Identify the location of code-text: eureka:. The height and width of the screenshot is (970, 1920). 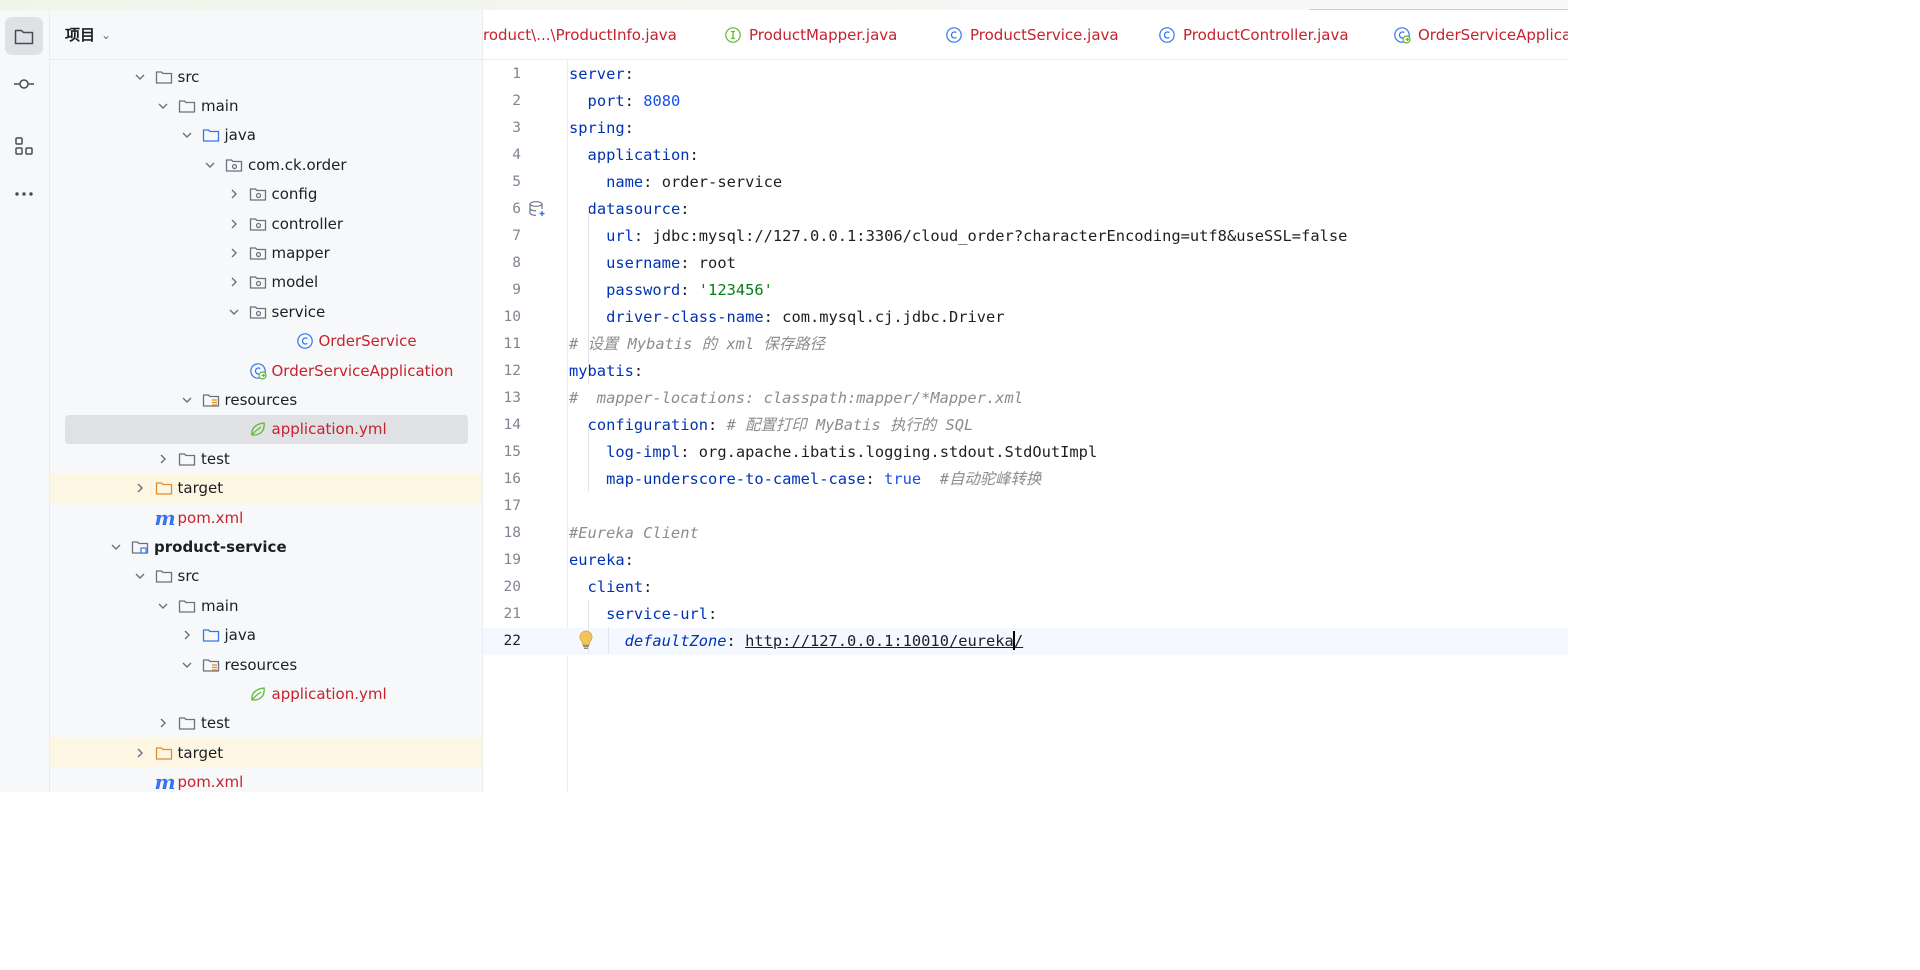
(601, 560).